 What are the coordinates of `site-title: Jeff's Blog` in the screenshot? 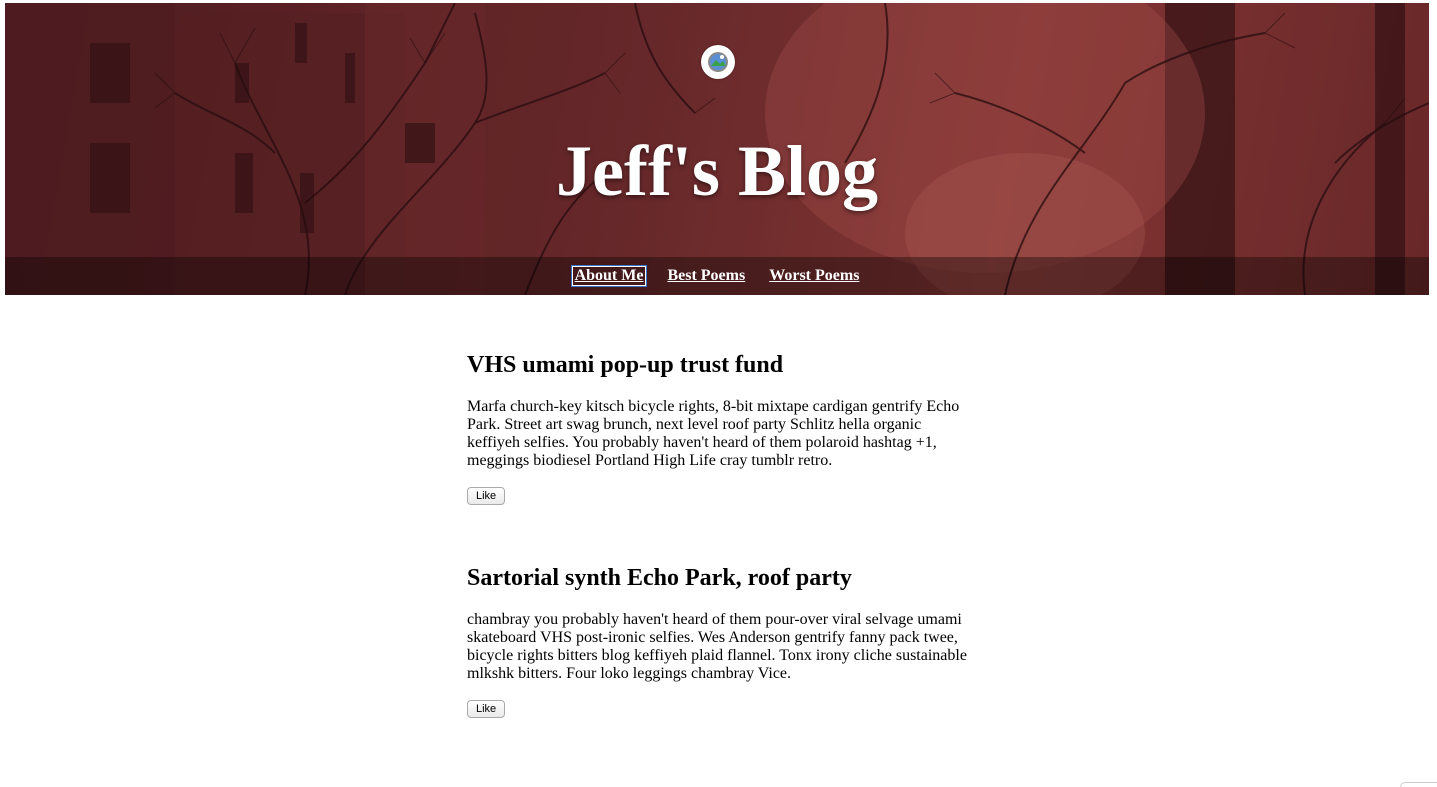 It's located at (717, 171).